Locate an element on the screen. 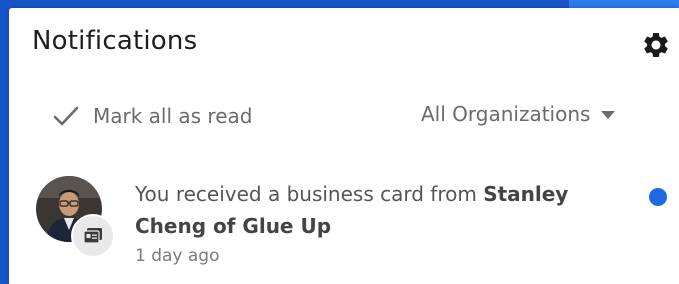 This screenshot has height=284, width=679. notification-text-prefix: You received a business card from is located at coordinates (309, 194).